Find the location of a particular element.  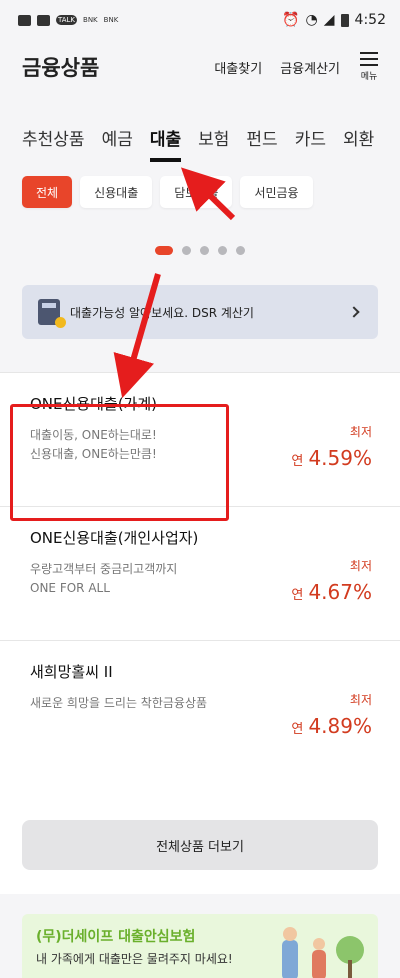

signal-icon: ◢ is located at coordinates (329, 20).